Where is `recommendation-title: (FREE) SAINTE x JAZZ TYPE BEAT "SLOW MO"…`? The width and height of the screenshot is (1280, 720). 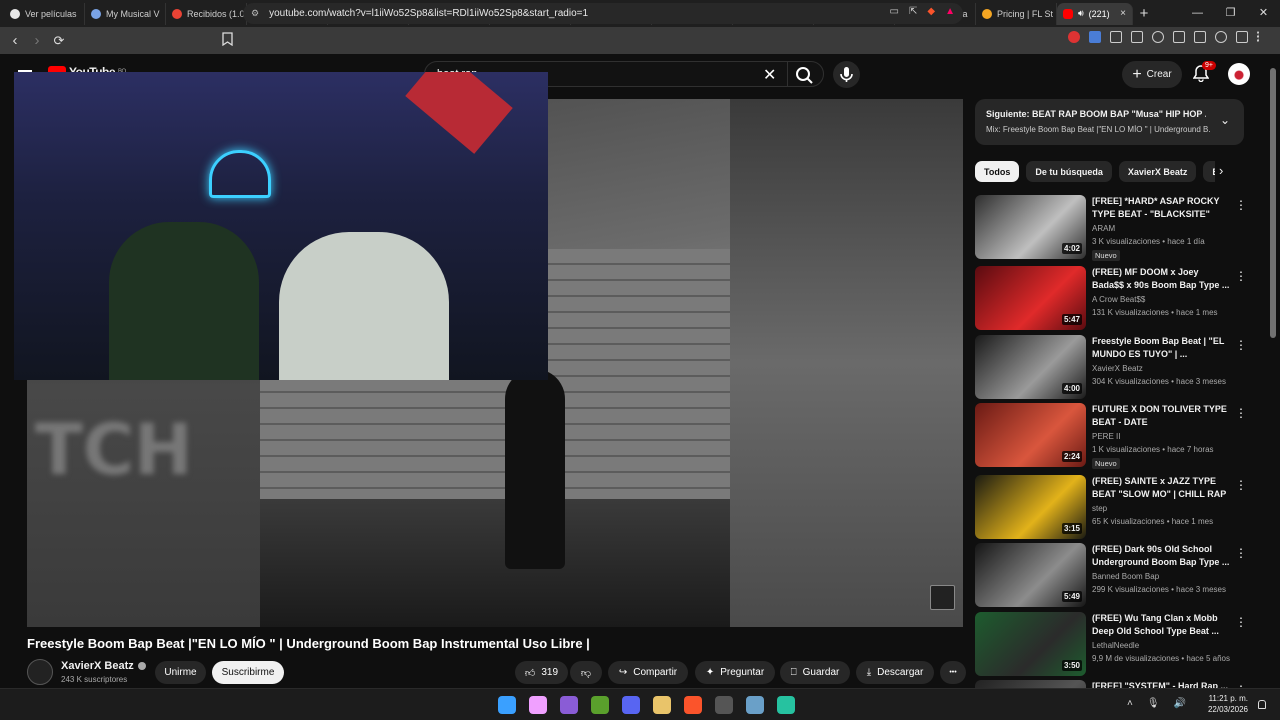 recommendation-title: (FREE) SAINTE x JAZZ TYPE BEAT "SLOW MO"… is located at coordinates (1161, 488).